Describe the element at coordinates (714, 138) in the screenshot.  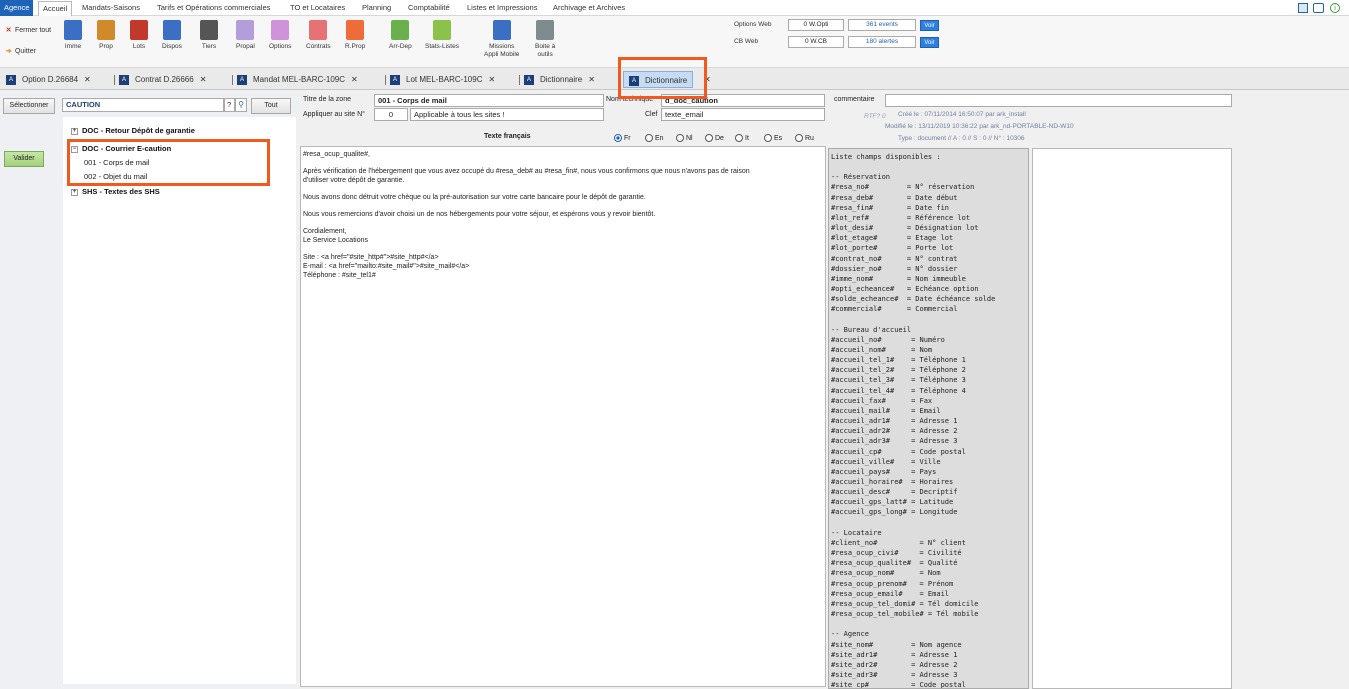
I see `lang-radio-de: De` at that location.